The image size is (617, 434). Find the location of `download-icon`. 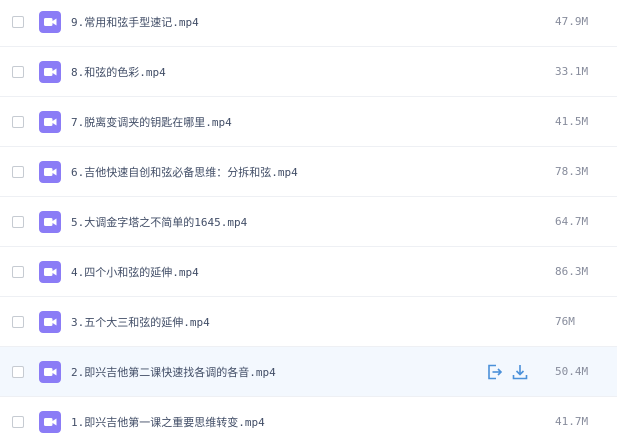

download-icon is located at coordinates (520, 372).